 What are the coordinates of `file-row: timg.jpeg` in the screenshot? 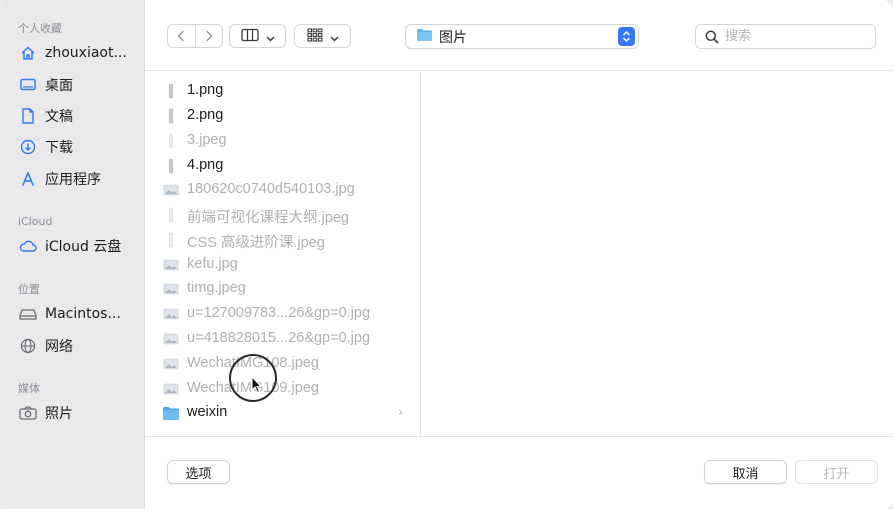 It's located at (283, 289).